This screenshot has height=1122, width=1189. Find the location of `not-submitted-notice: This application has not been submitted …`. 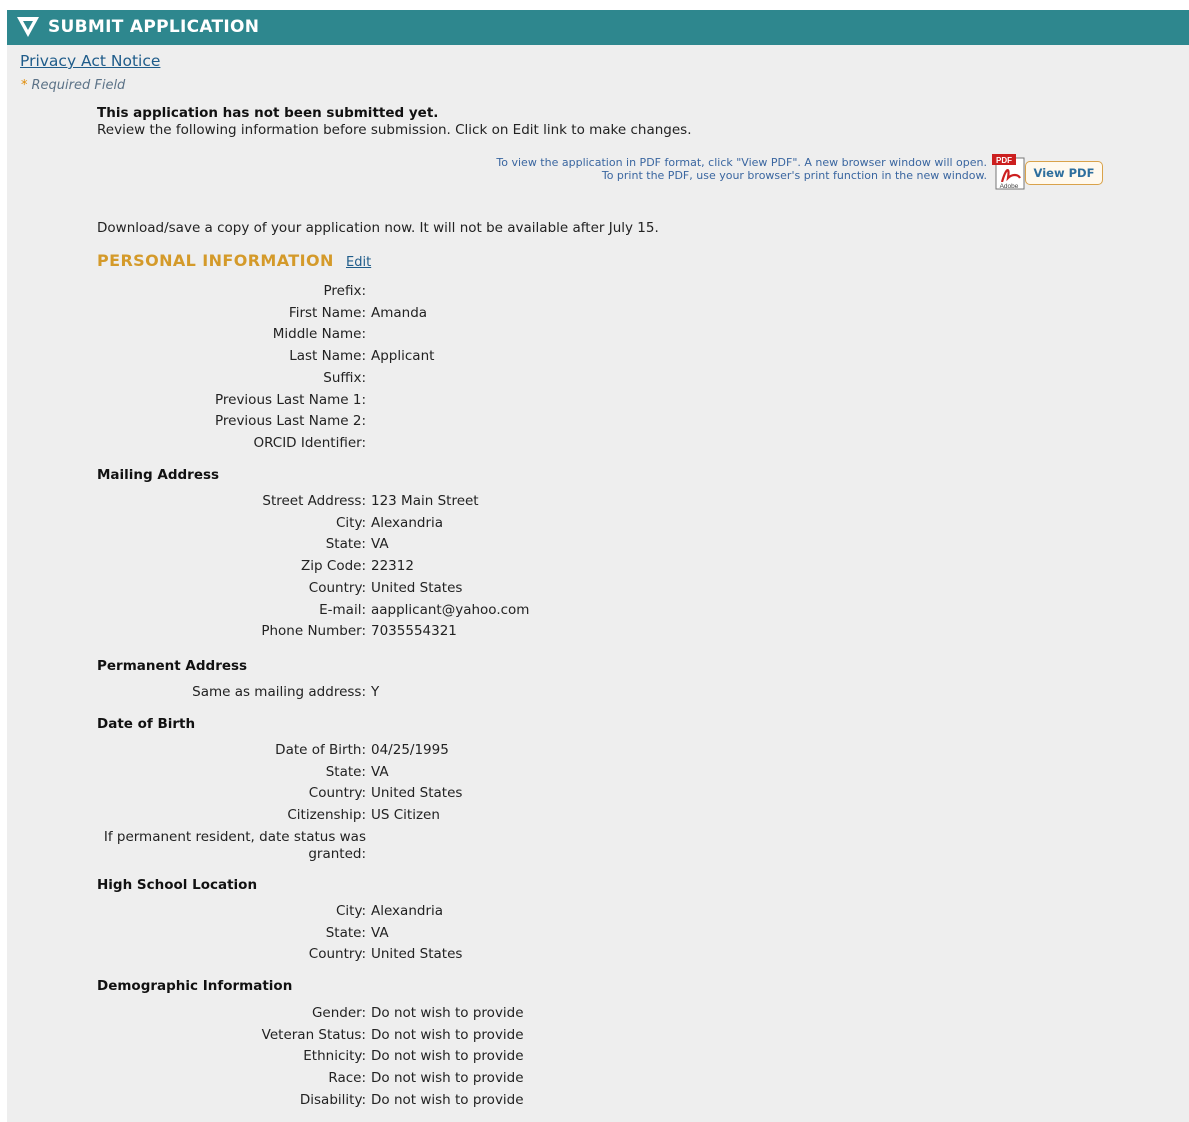

not-submitted-notice: This application has not been submitted … is located at coordinates (268, 113).